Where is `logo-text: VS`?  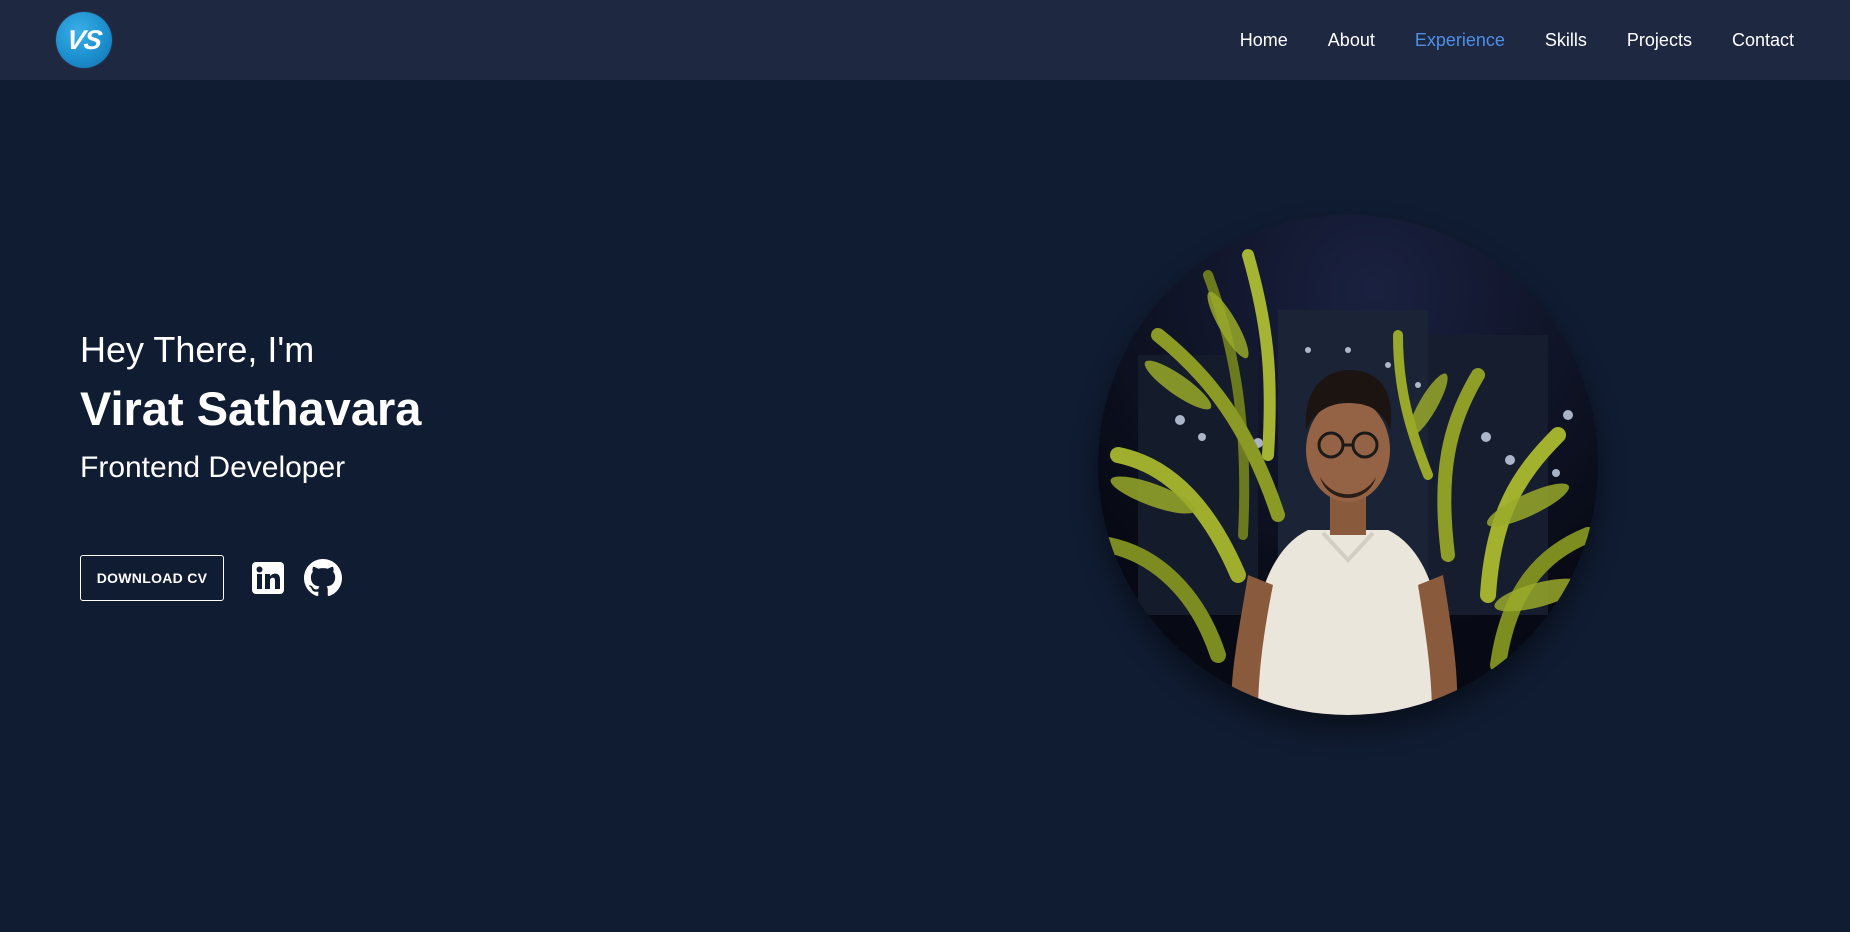
logo-text: VS is located at coordinates (84, 39).